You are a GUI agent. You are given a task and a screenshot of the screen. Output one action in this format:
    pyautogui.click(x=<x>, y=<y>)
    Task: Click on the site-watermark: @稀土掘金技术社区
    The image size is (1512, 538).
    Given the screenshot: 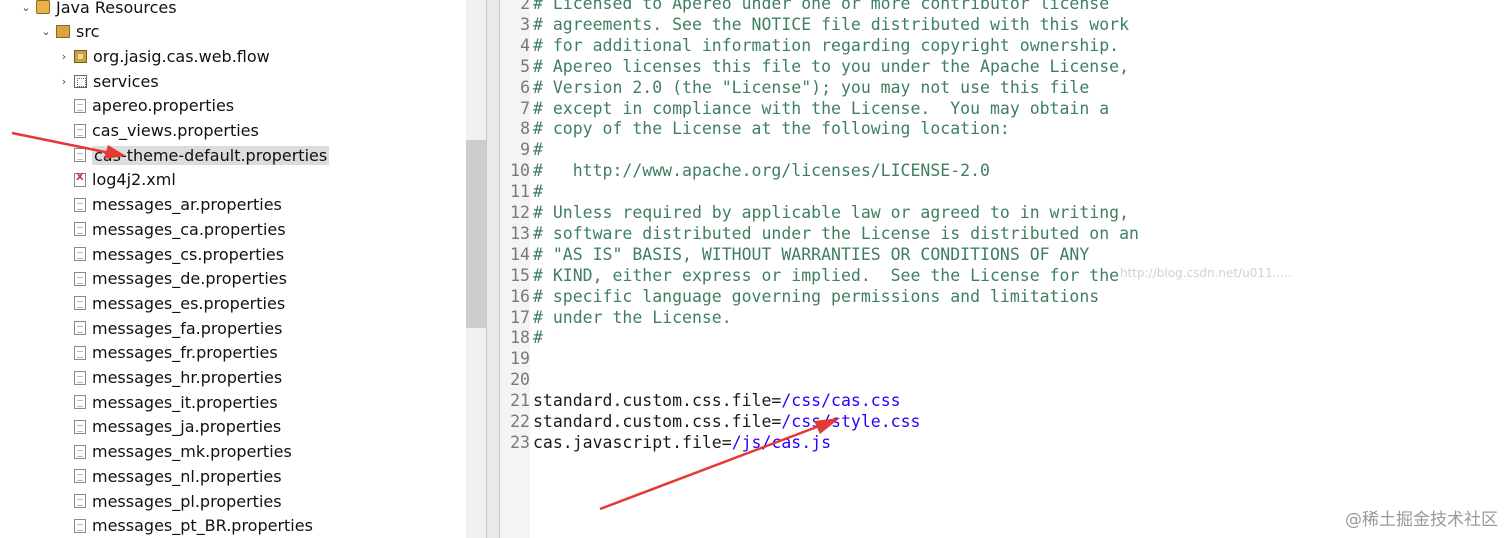 What is the action you would take?
    pyautogui.click(x=1421, y=520)
    